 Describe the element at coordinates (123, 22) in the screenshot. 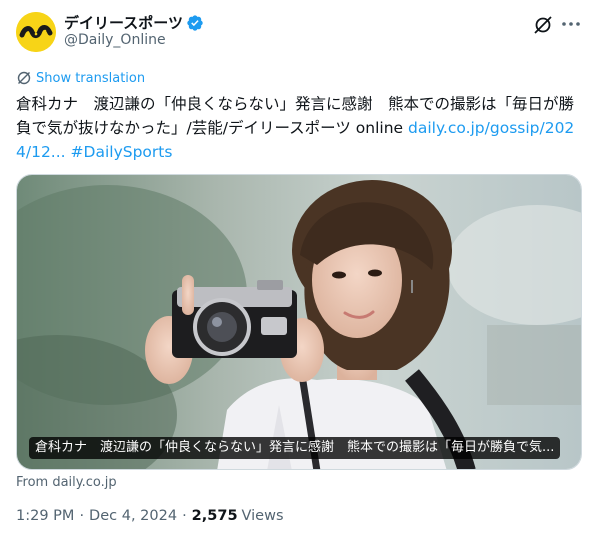

I see `display-name: デイリースポーツ` at that location.